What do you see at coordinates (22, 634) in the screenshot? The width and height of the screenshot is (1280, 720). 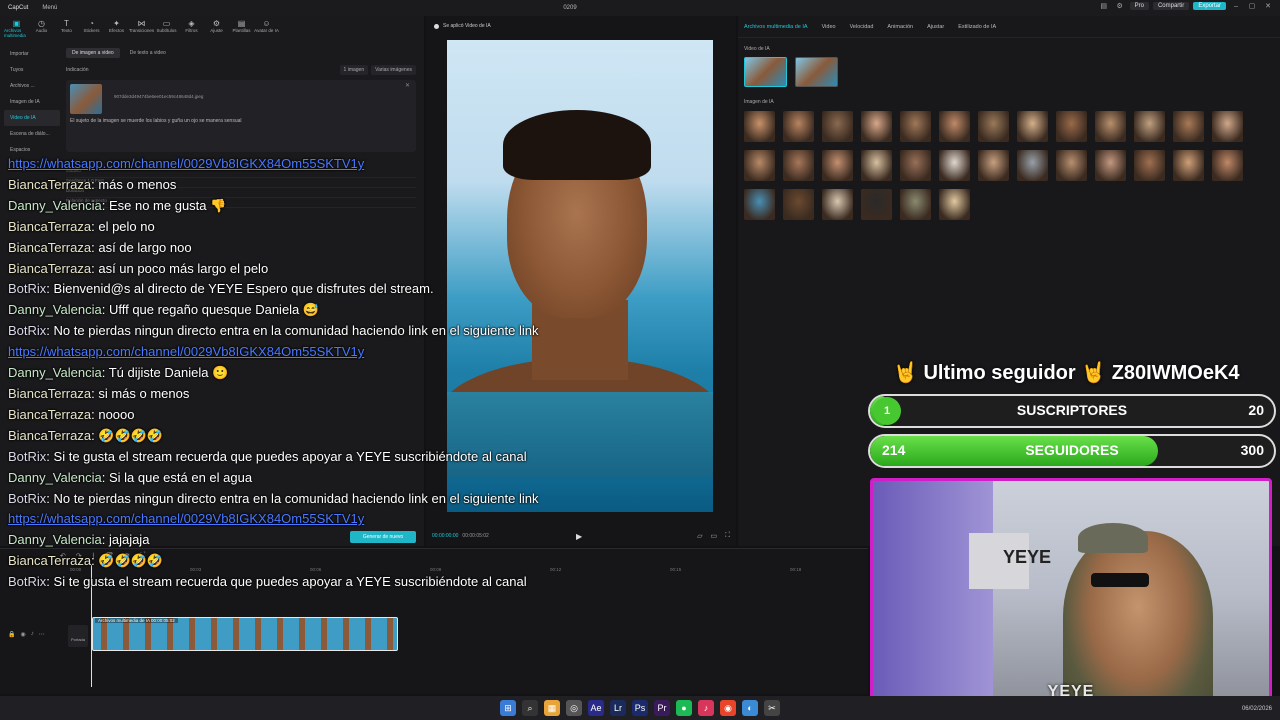 I see `visibility-icon: ◉` at bounding box center [22, 634].